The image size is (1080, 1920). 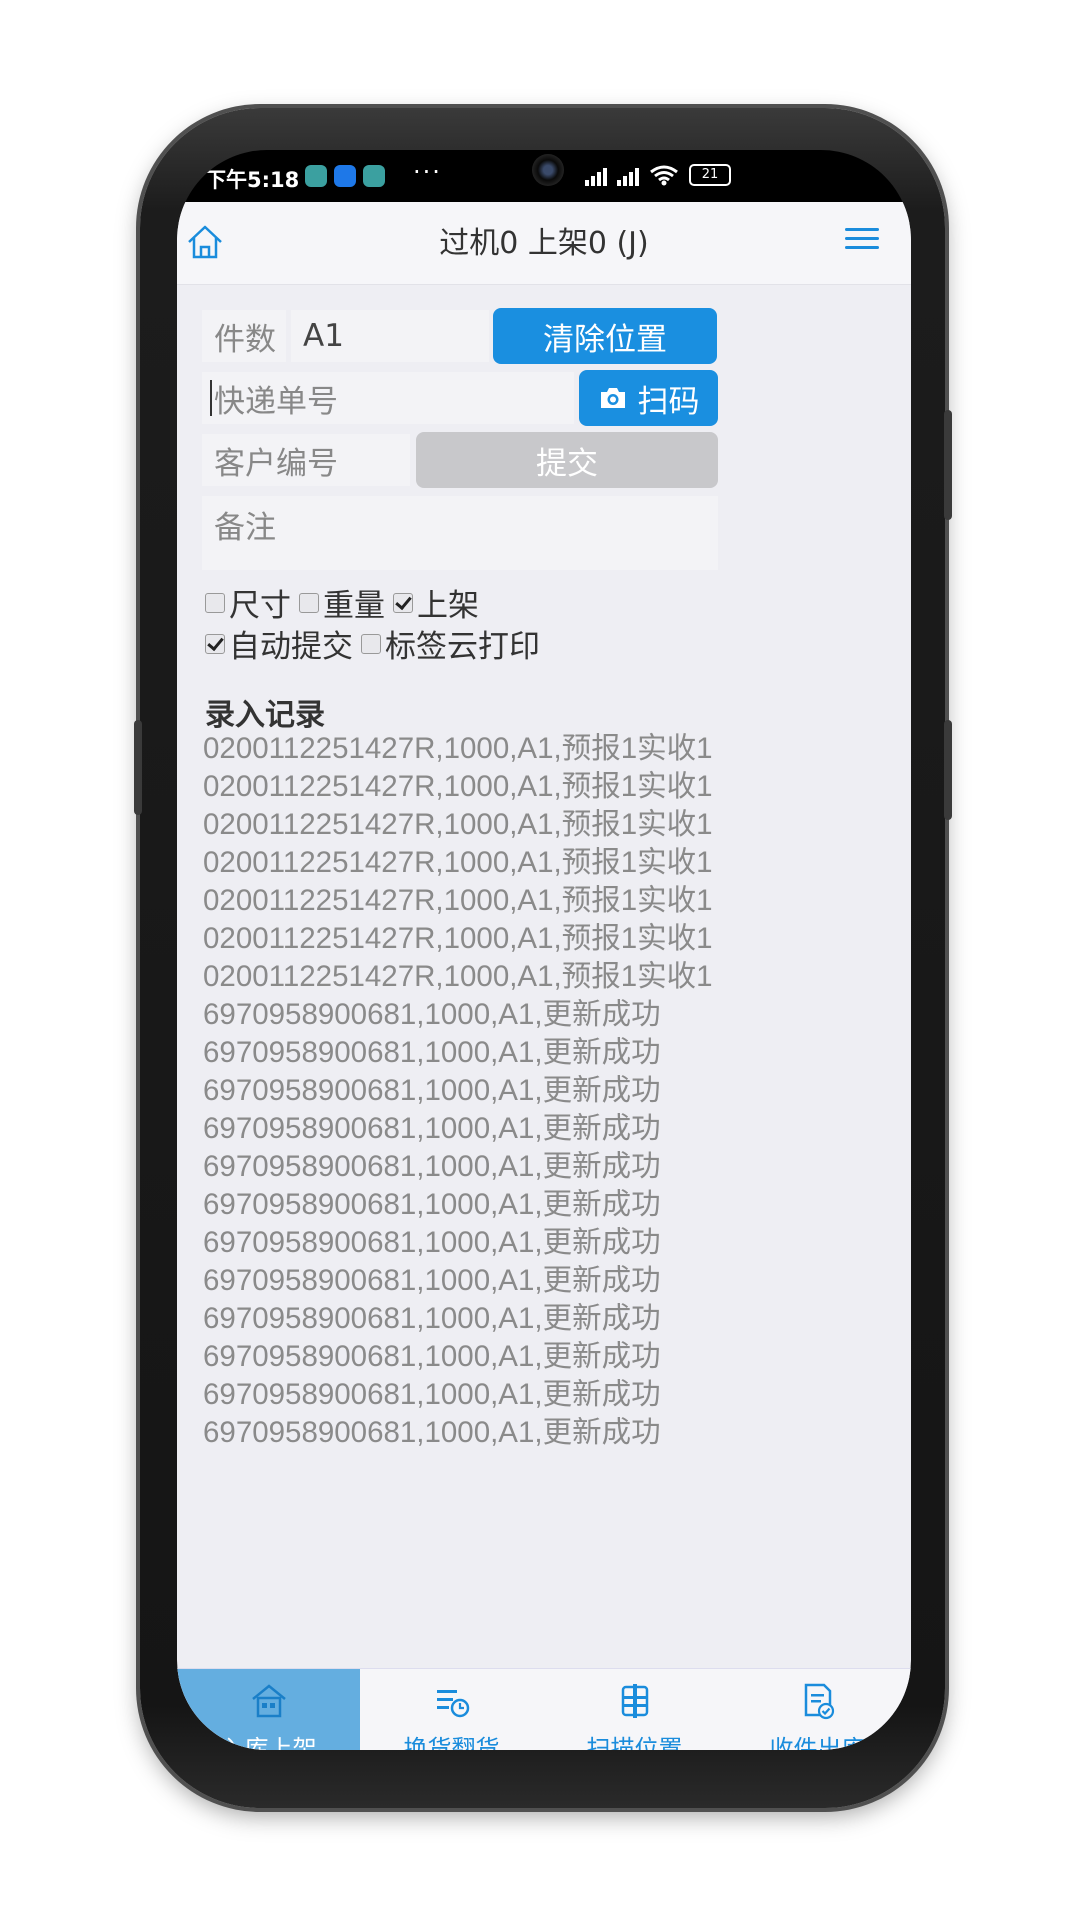 I want to click on wifi-icon, so click(x=664, y=175).